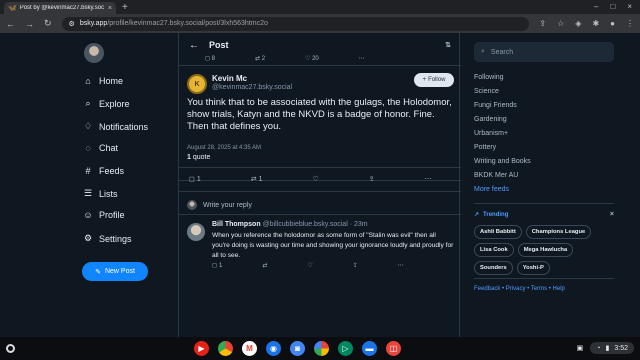 The image size is (640, 360). Describe the element at coordinates (345, 348) in the screenshot. I see `play-store-icon: ▷` at that location.